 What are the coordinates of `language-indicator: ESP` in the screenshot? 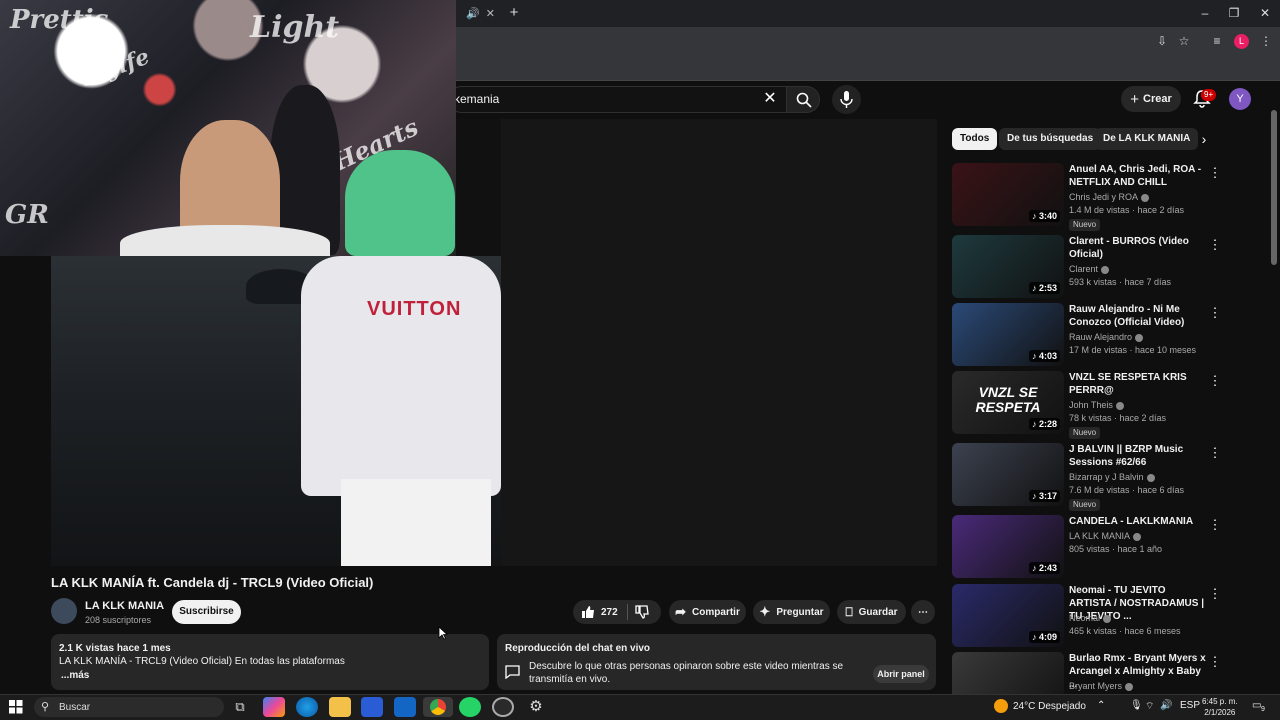 It's located at (1190, 705).